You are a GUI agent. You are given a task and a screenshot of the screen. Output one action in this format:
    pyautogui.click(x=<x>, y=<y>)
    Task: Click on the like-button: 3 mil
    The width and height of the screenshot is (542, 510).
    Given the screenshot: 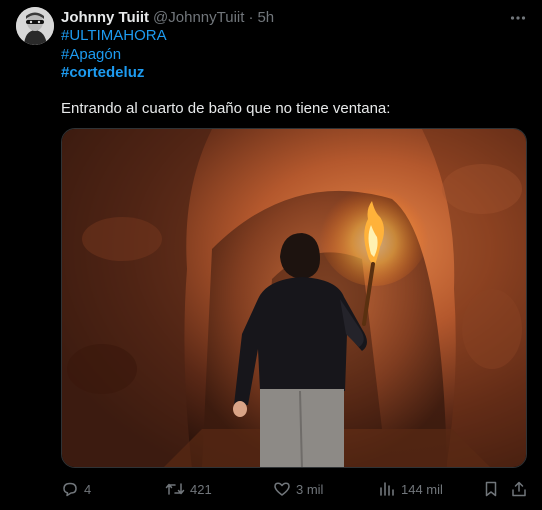 What is the action you would take?
    pyautogui.click(x=298, y=489)
    